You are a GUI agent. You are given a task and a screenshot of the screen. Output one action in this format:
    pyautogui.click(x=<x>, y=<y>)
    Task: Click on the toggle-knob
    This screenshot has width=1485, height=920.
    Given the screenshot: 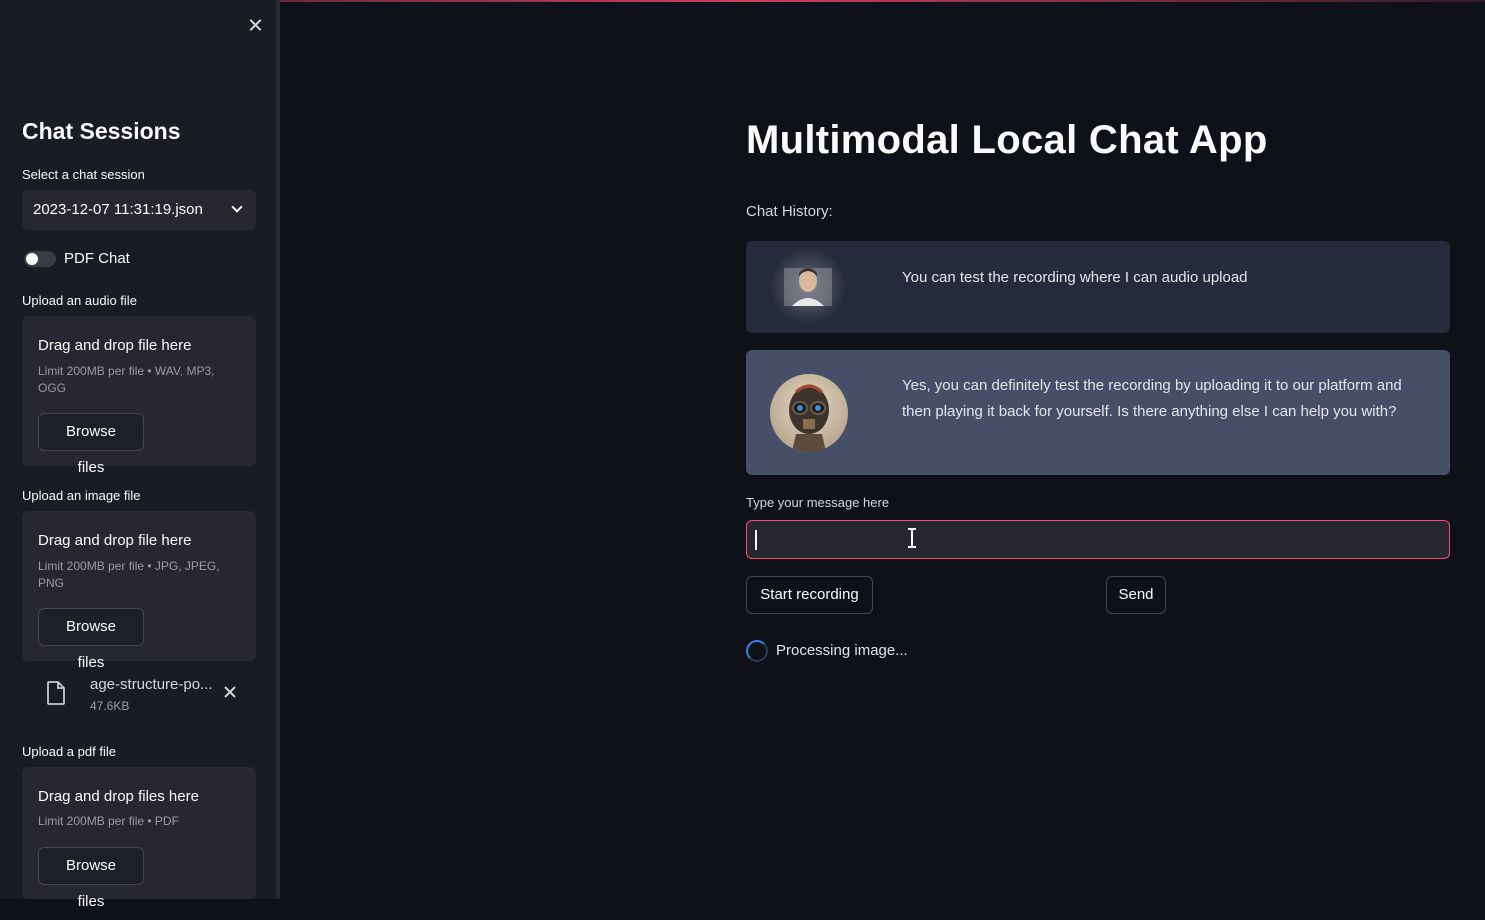 What is the action you would take?
    pyautogui.click(x=32, y=259)
    